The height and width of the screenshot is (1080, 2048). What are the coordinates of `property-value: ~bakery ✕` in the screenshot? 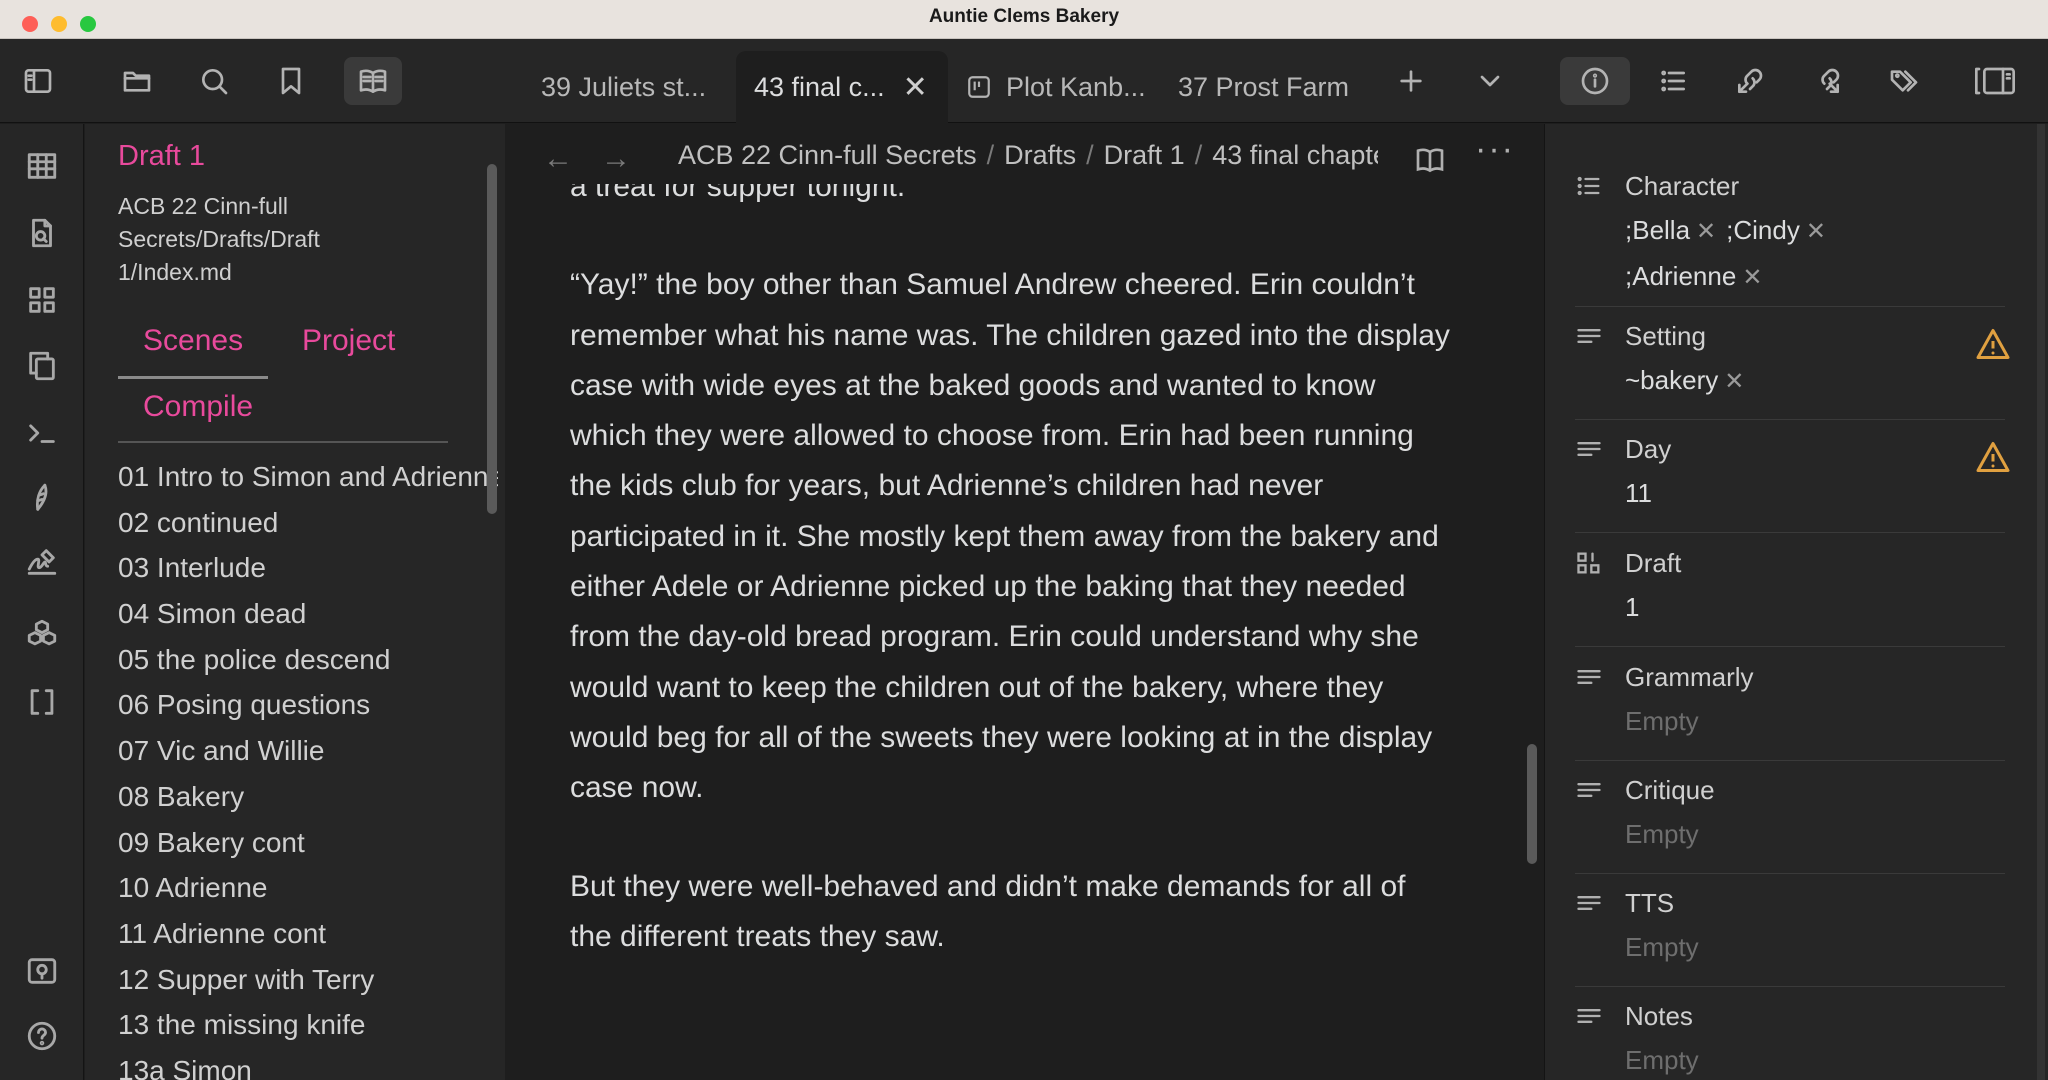 It's located at (1790, 381).